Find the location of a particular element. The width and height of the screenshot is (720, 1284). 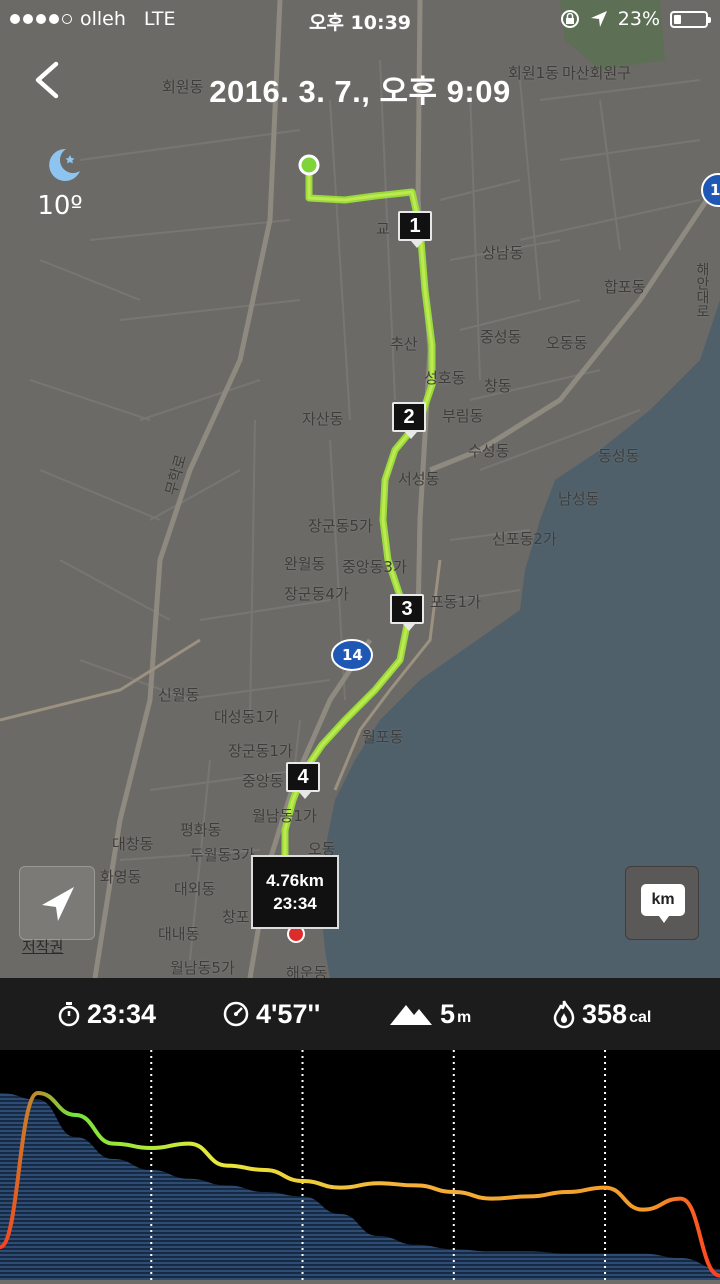

split-marker-2: 2 is located at coordinates (409, 420).